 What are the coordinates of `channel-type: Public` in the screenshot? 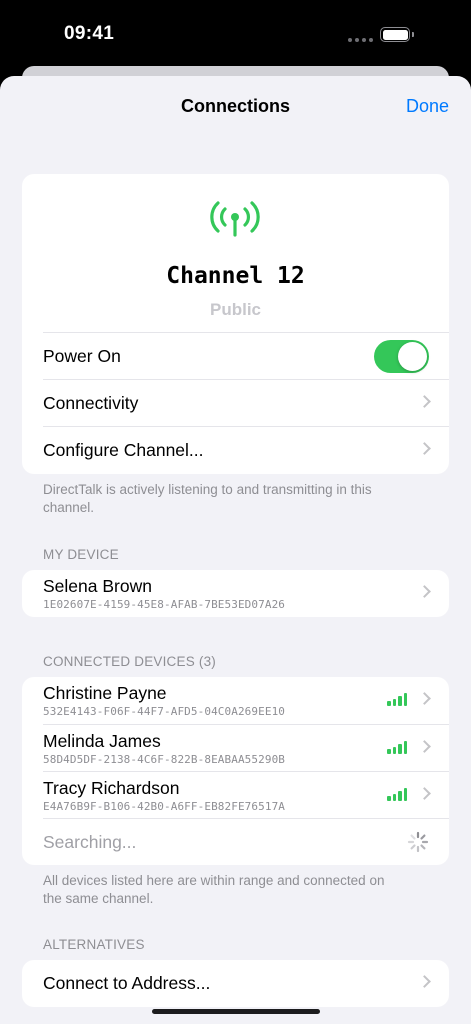 It's located at (235, 309).